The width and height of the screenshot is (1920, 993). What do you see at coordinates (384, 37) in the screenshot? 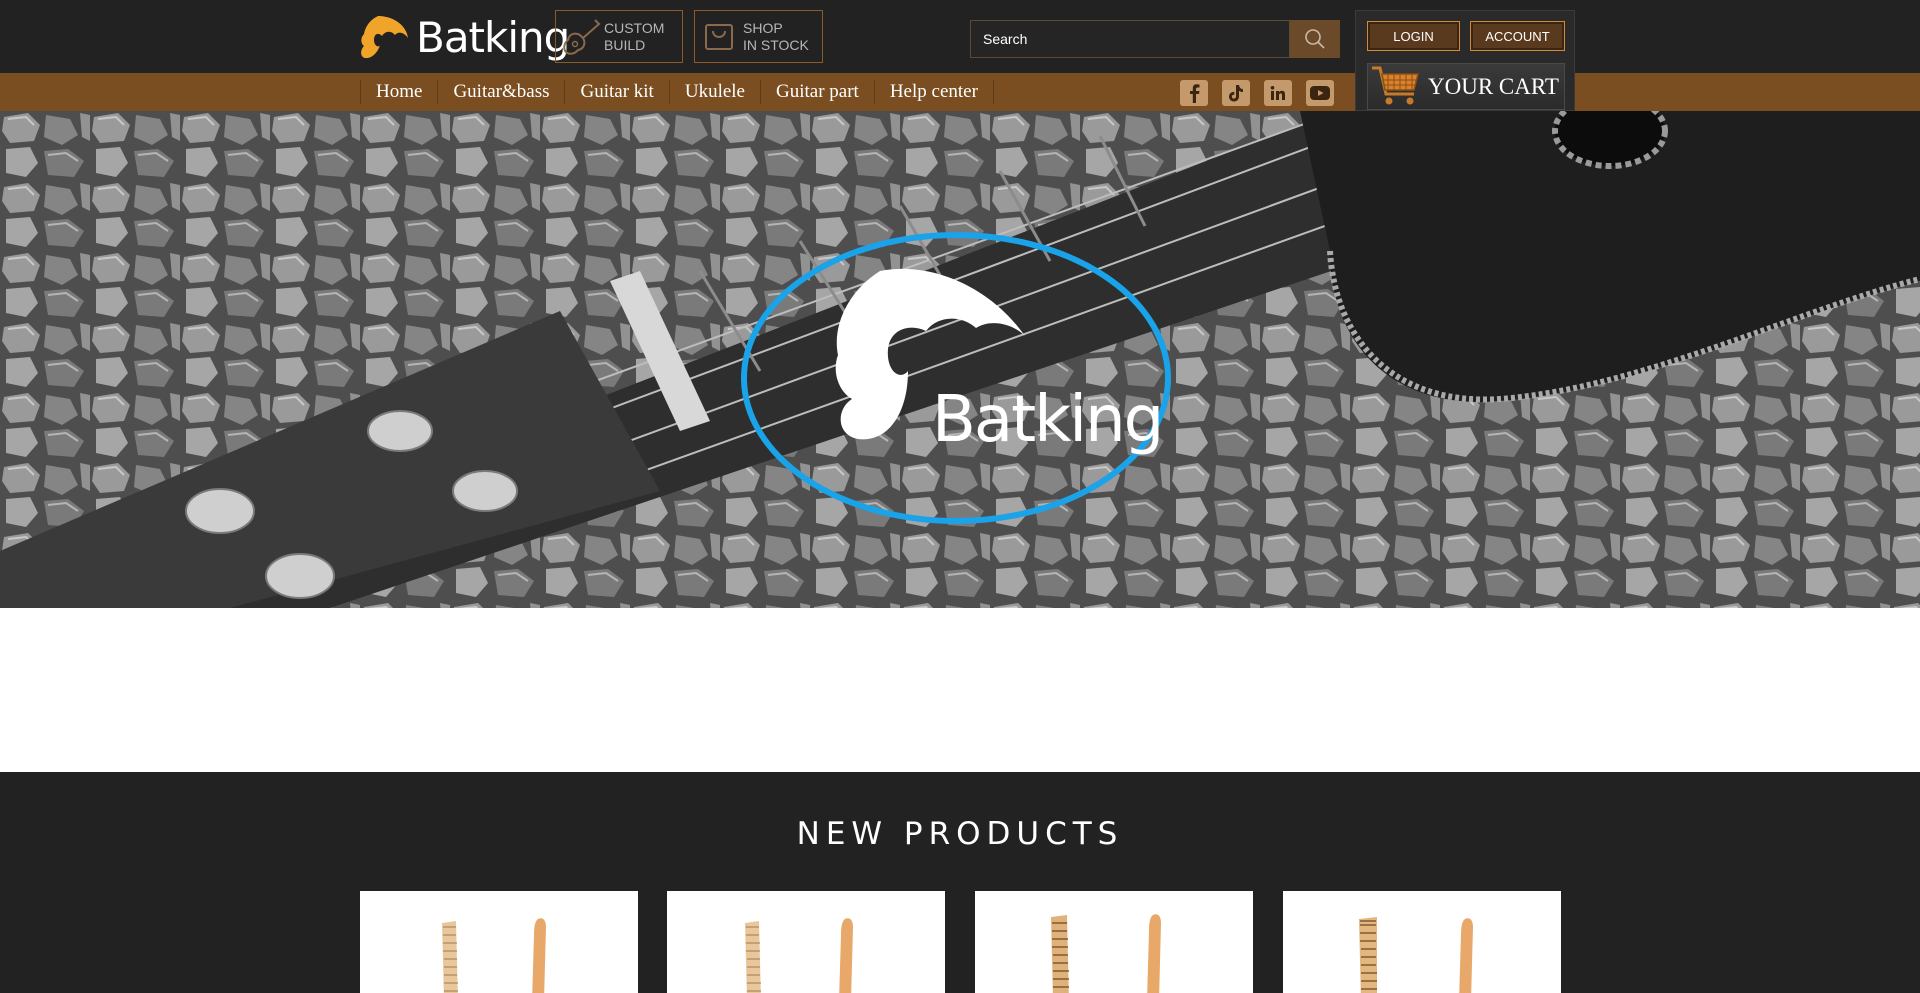
I see `batking-logo-icon` at bounding box center [384, 37].